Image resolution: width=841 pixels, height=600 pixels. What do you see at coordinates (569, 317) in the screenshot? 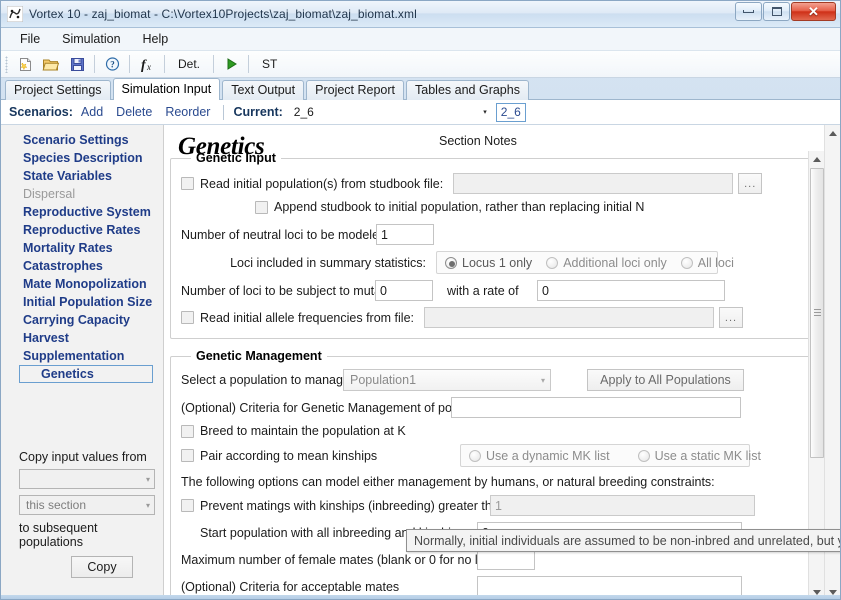
I see `allele-frequencies-file-input` at bounding box center [569, 317].